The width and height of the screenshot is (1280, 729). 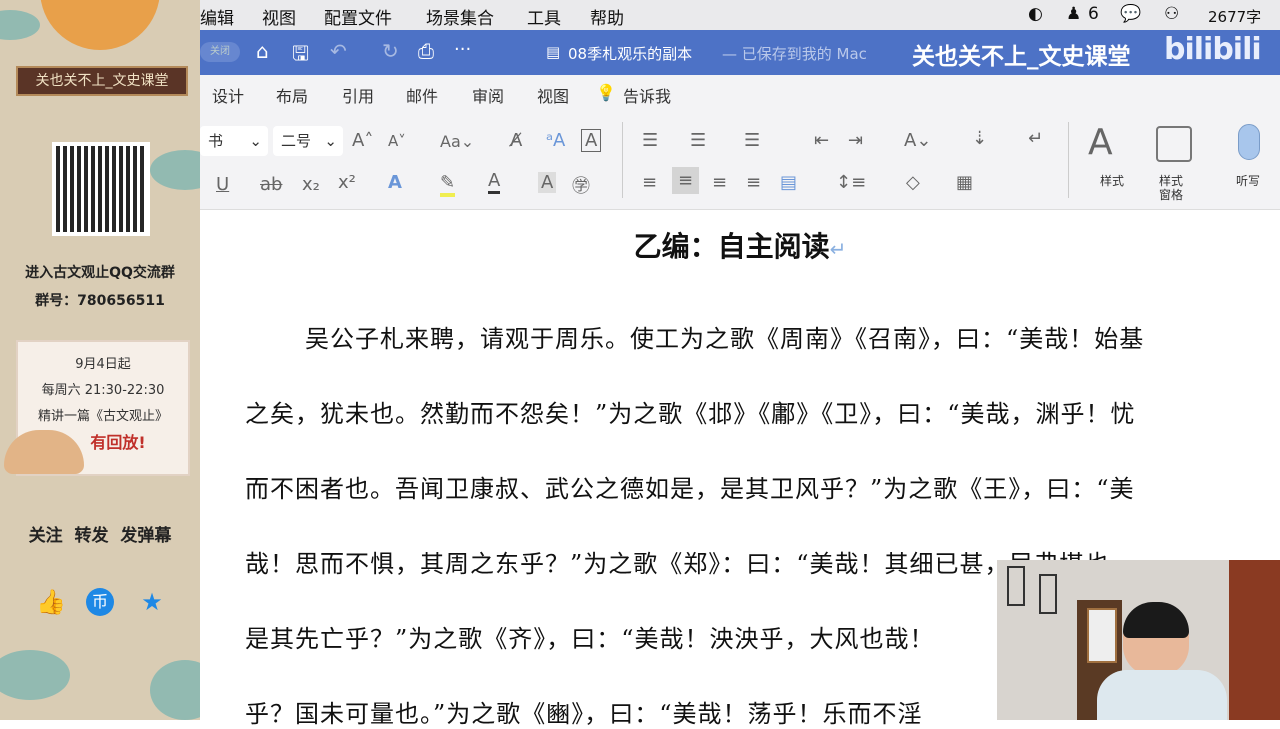 What do you see at coordinates (300, 56) in the screenshot?
I see `save-icon: 🖫` at bounding box center [300, 56].